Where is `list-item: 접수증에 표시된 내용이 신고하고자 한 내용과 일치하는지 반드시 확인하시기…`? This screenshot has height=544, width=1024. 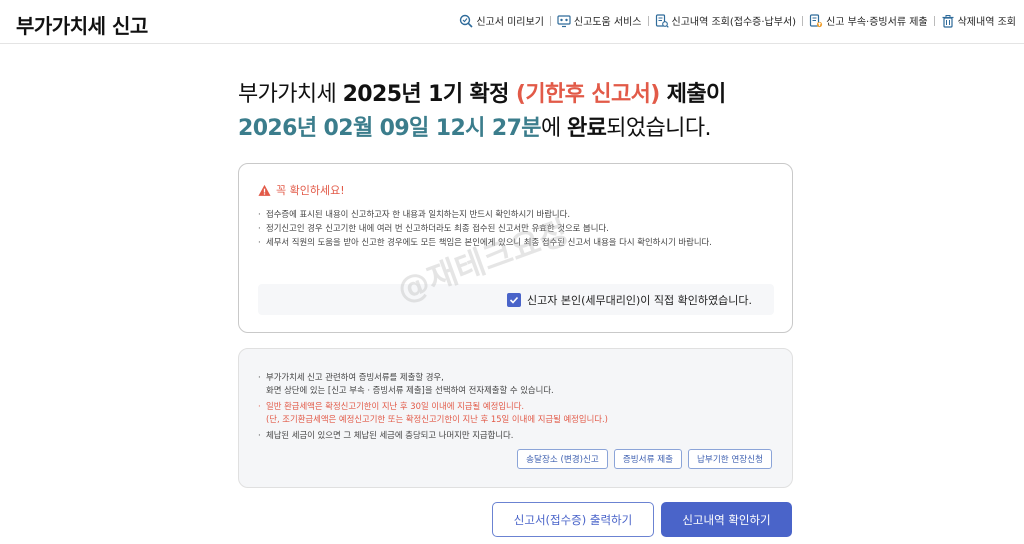
list-item: 접수증에 표시된 내용이 신고하고자 한 내용과 일치하는지 반드시 확인하시기… is located at coordinates (518, 214).